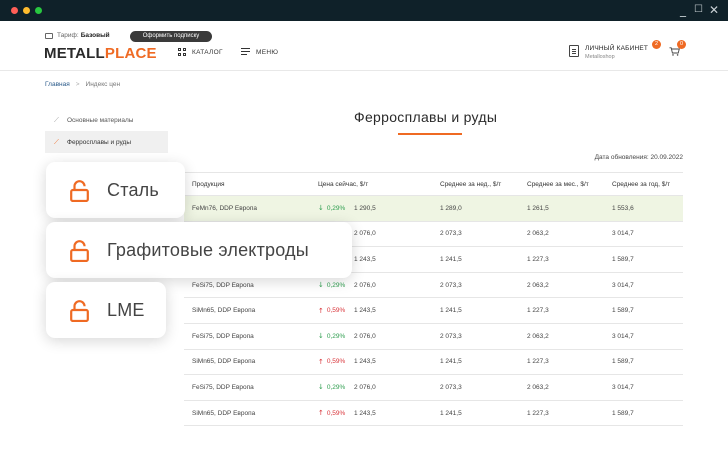  I want to click on account-link: ЛИЧНЫЙ КАБИНЕТ Metalloshop, so click(608, 51).